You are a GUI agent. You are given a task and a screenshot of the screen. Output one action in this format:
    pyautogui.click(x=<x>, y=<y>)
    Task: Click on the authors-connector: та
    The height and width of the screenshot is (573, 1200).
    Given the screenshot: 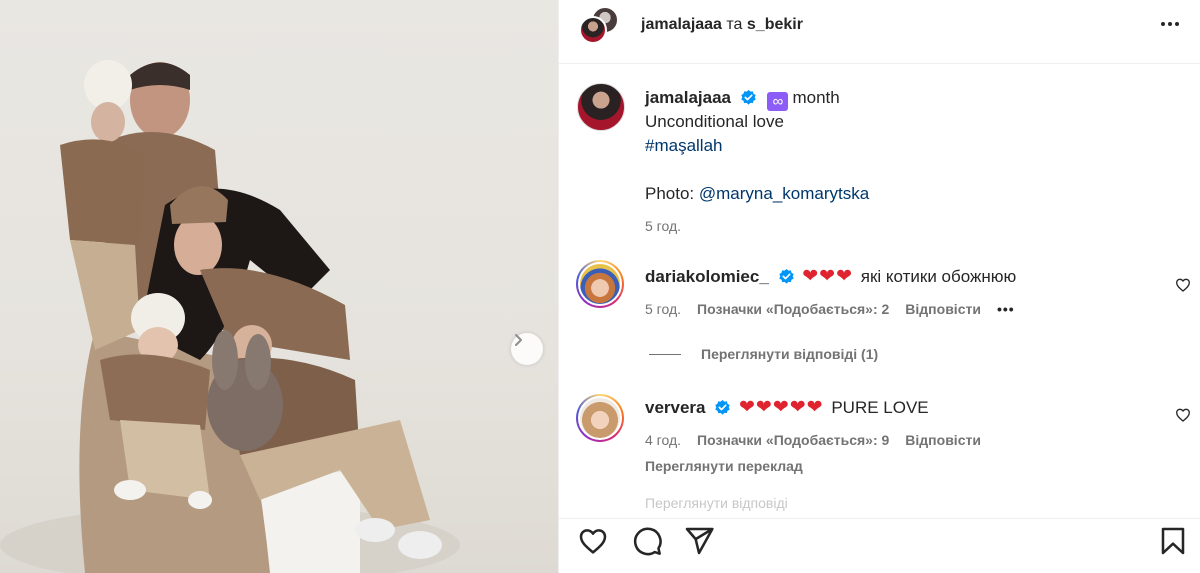 What is the action you would take?
    pyautogui.click(x=734, y=24)
    